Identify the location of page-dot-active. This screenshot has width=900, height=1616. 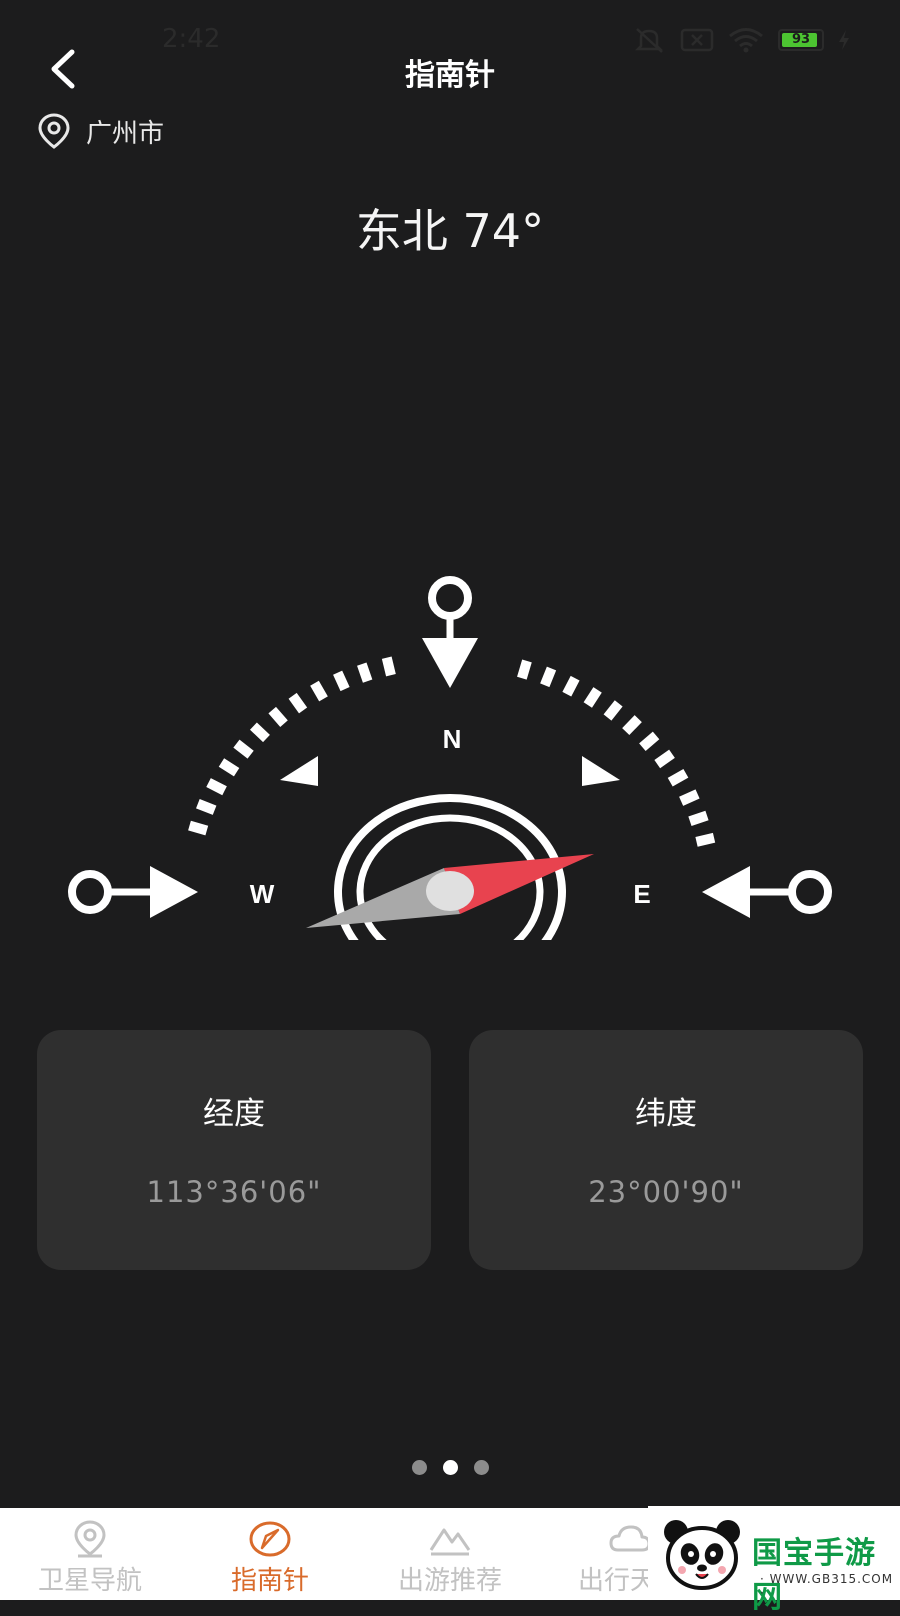
(450, 1467).